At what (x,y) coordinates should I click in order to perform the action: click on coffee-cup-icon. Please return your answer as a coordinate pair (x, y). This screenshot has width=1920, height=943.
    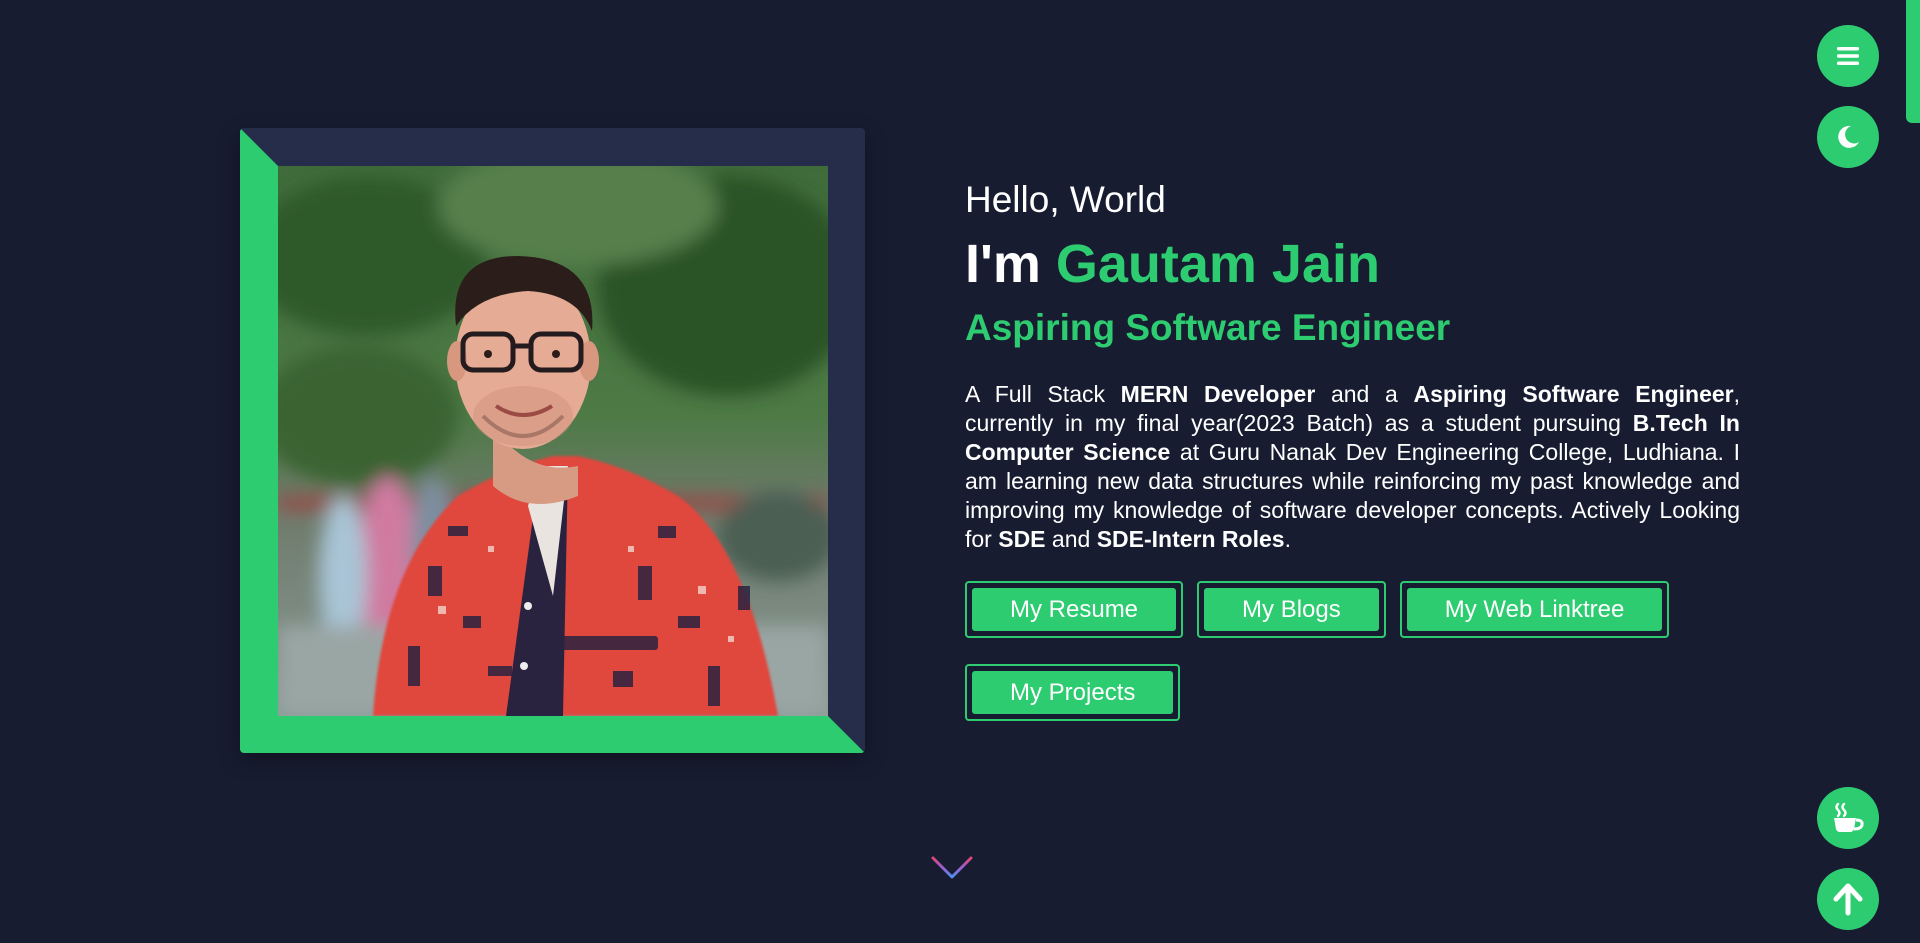
    Looking at the image, I should click on (1849, 817).